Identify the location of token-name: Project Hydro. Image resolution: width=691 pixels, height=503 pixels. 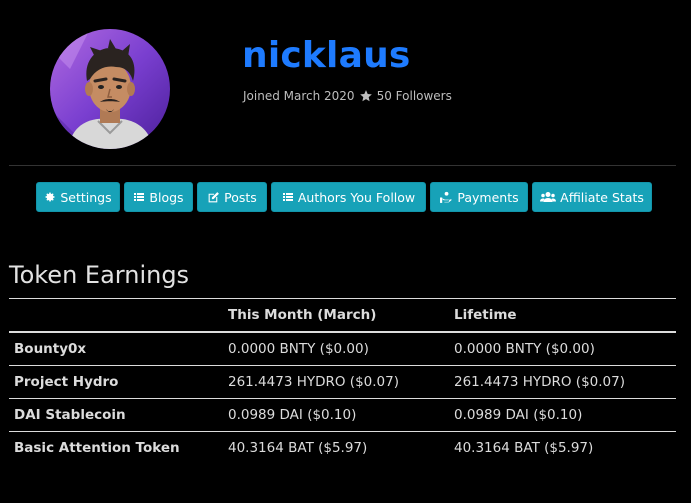
(116, 382).